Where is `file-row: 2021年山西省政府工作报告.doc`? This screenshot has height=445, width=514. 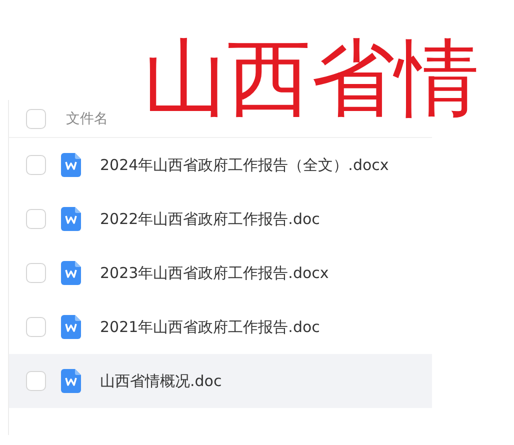 file-row: 2021年山西省政府工作报告.doc is located at coordinates (220, 327).